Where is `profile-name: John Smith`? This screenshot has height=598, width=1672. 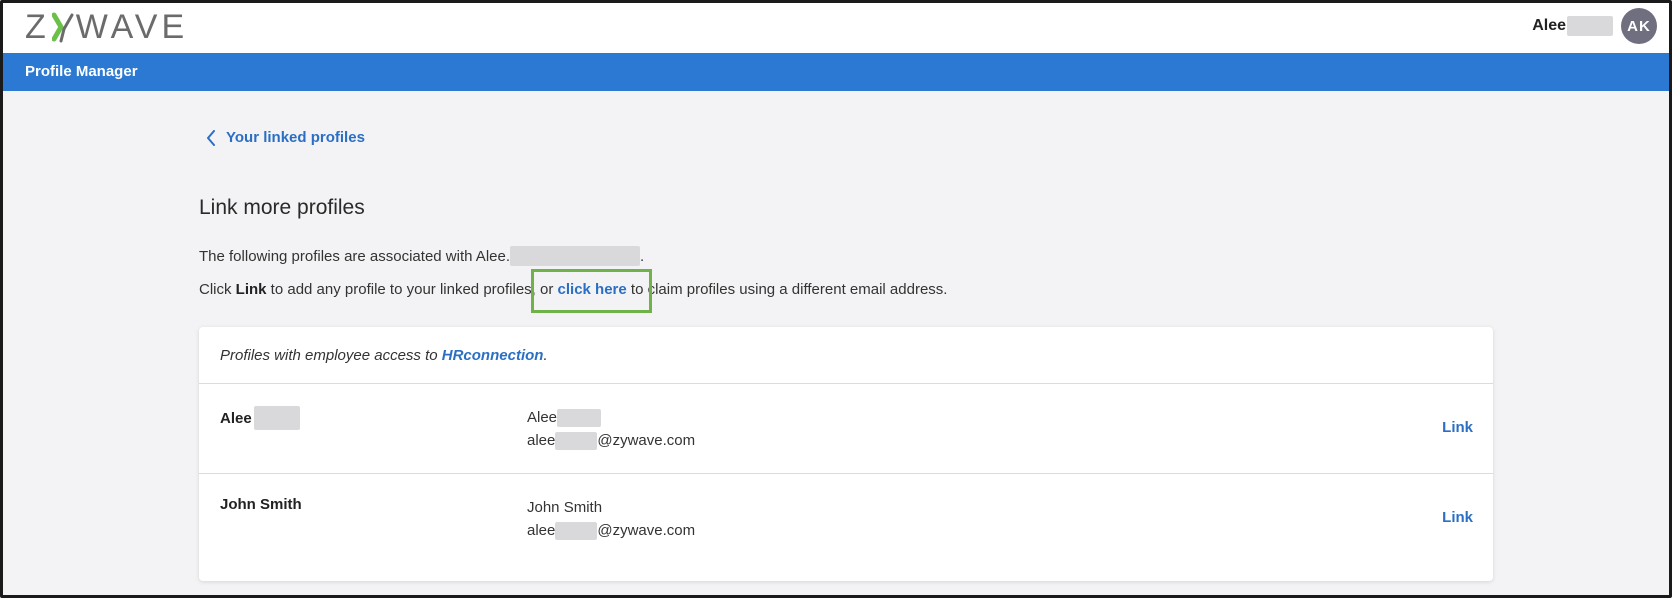 profile-name: John Smith is located at coordinates (261, 504).